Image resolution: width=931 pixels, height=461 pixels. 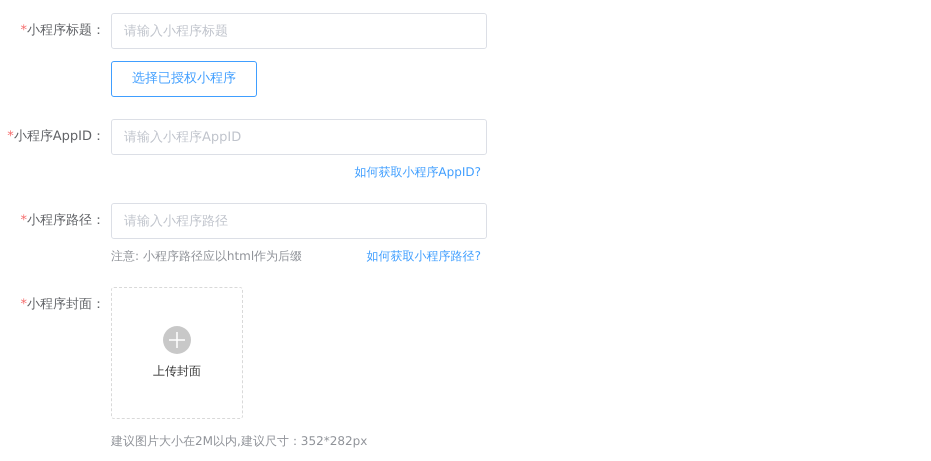 I want to click on field-label: 小程序AppID：, so click(x=59, y=137).